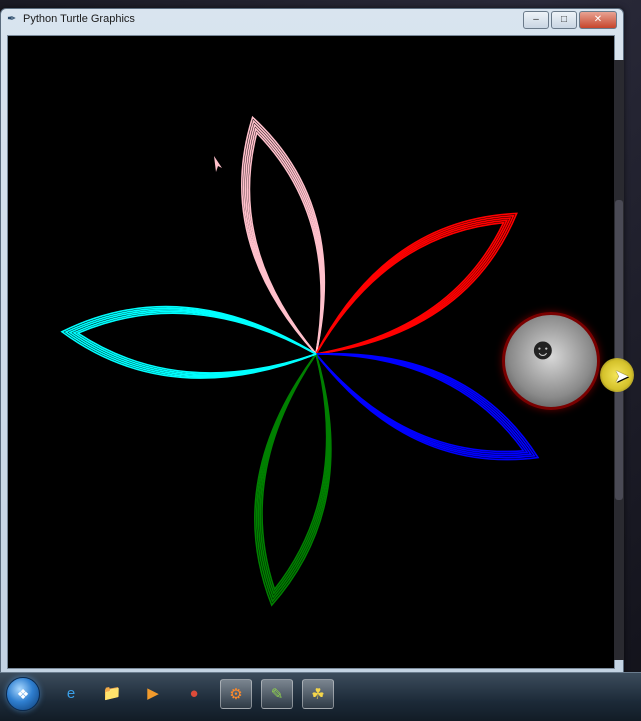  What do you see at coordinates (153, 693) in the screenshot?
I see `media-player-icon: ▶` at bounding box center [153, 693].